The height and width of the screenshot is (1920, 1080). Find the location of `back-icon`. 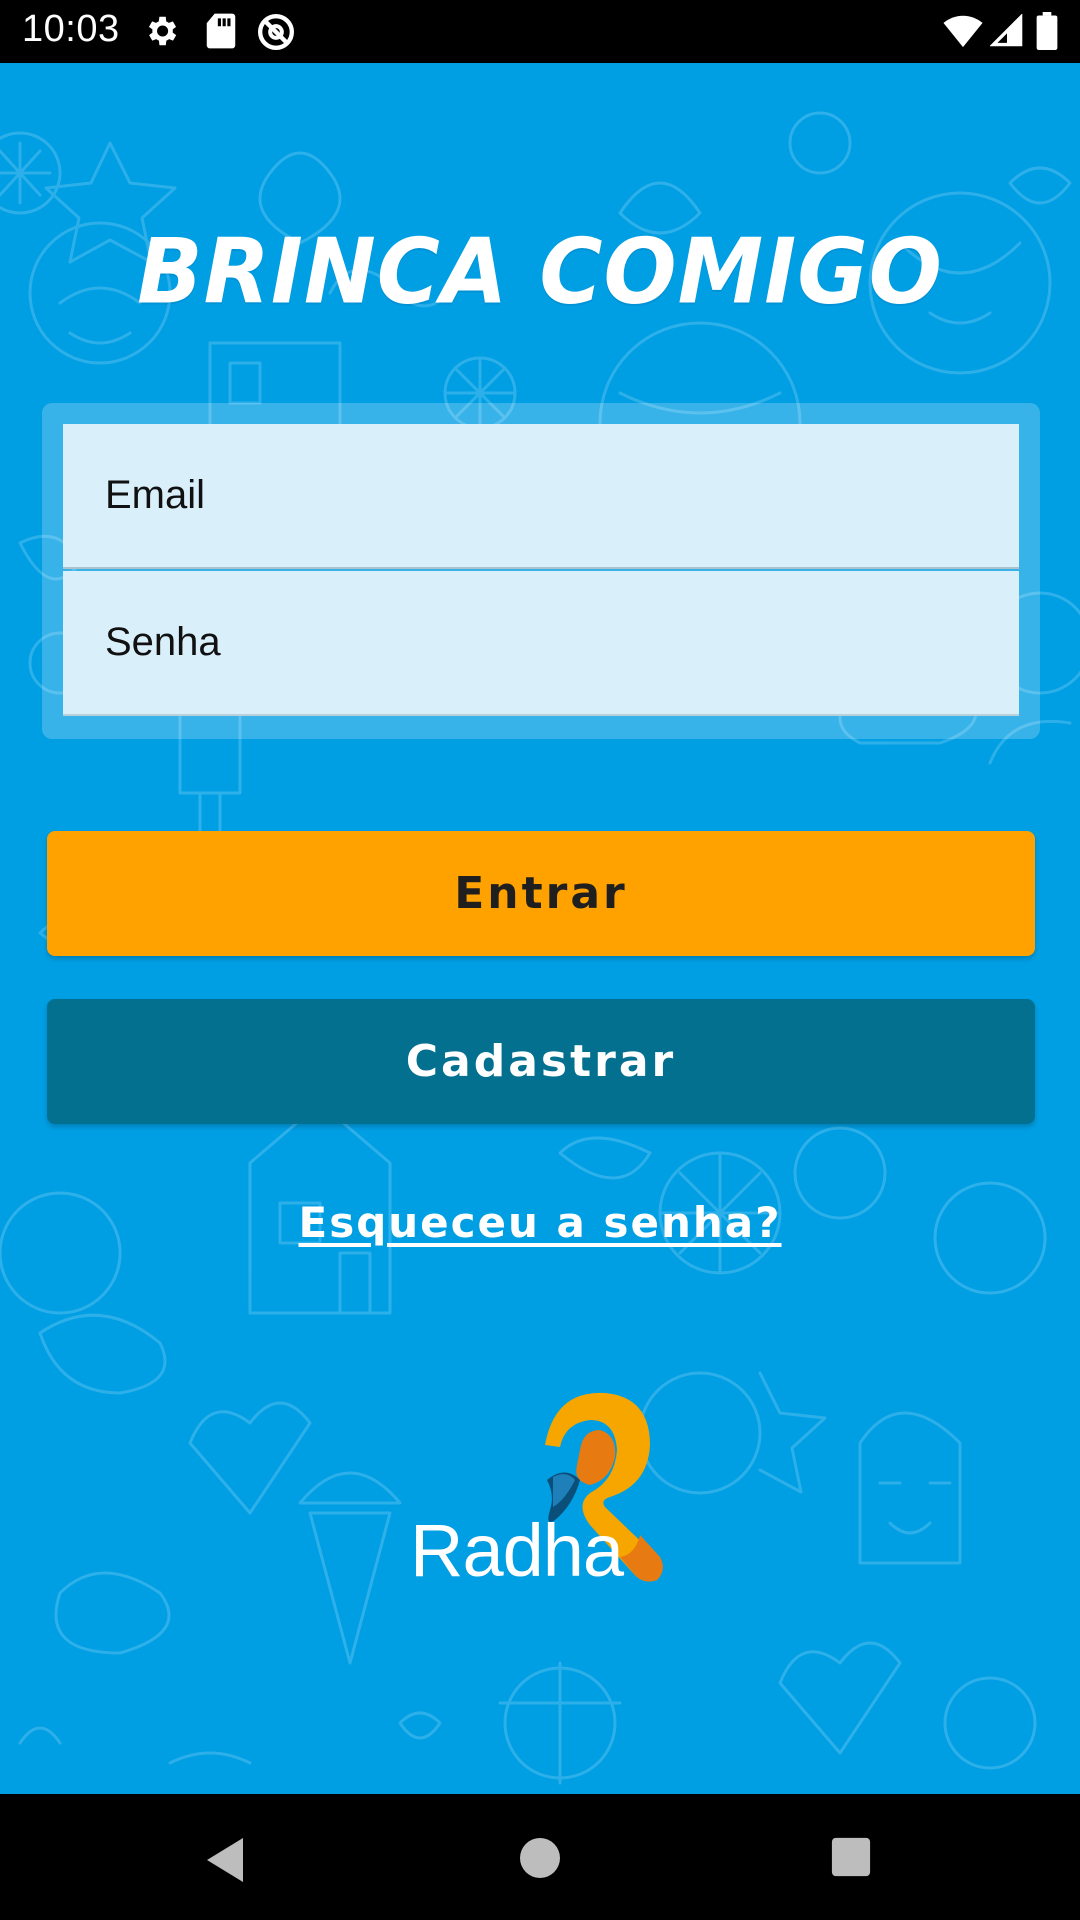

back-icon is located at coordinates (225, 1860).